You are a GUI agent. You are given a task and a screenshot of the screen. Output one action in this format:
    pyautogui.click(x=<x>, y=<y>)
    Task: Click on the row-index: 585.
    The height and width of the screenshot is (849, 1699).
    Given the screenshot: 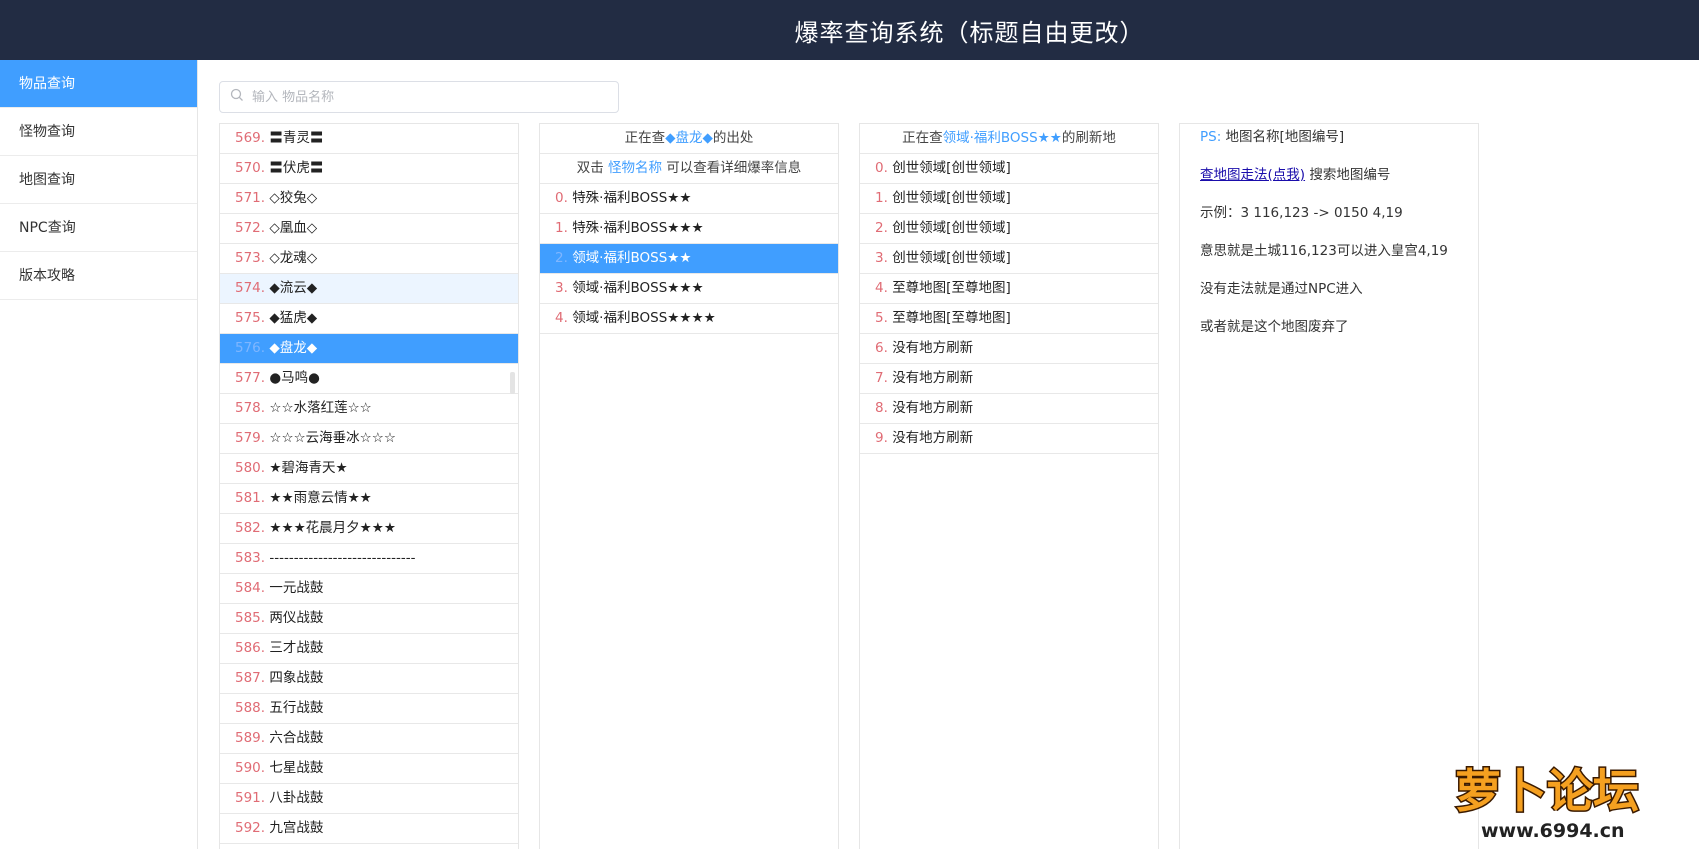 What is the action you would take?
    pyautogui.click(x=250, y=618)
    